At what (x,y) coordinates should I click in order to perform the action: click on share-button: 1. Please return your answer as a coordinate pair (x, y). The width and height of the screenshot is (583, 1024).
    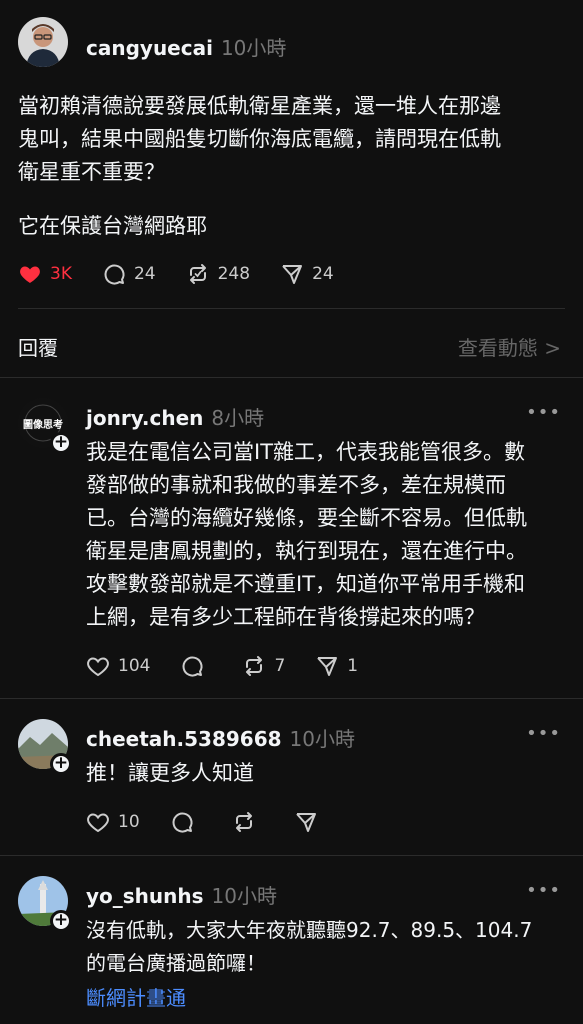
    Looking at the image, I should click on (336, 666).